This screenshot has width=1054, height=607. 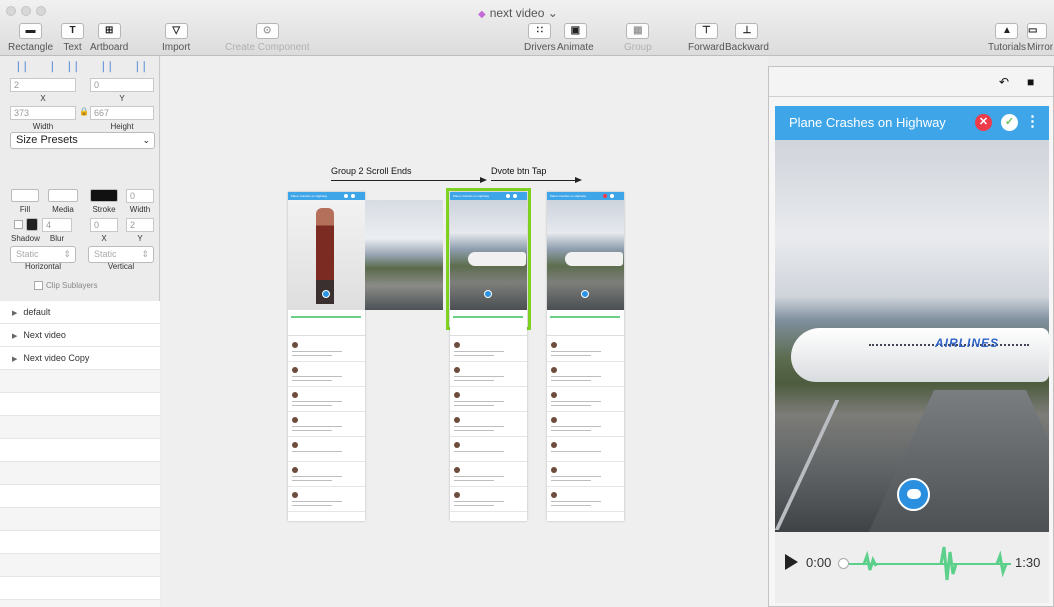 I want to click on size-presets-value: Size Presets, so click(x=47, y=140).